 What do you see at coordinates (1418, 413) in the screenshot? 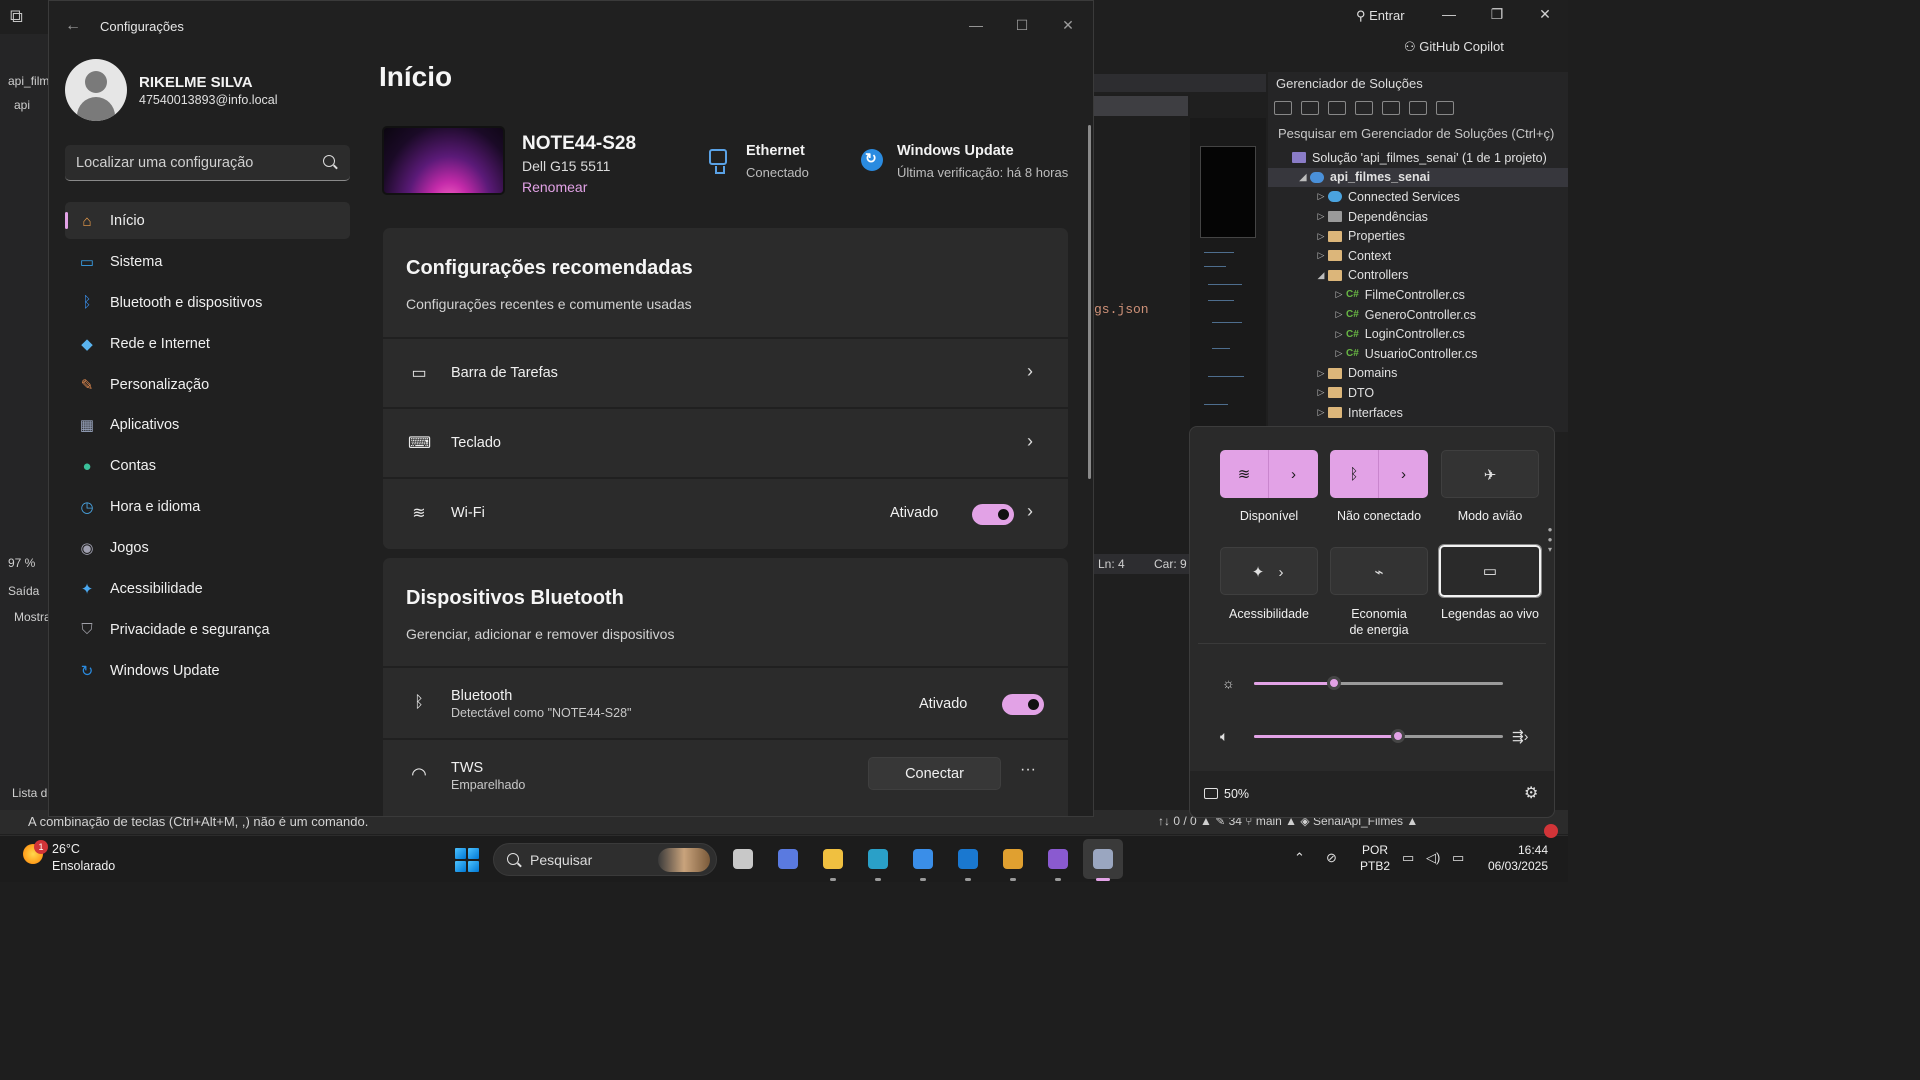
I see `solution-tree-item: ▷ Interfaces` at bounding box center [1418, 413].